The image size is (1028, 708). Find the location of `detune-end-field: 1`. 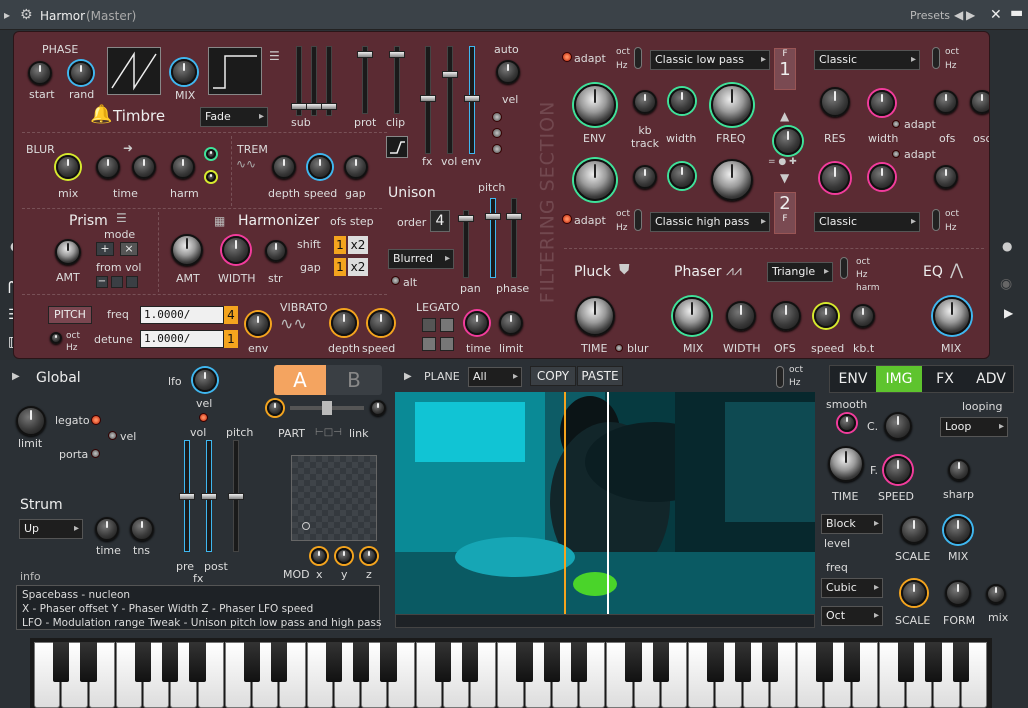

detune-end-field: 1 is located at coordinates (231, 339).